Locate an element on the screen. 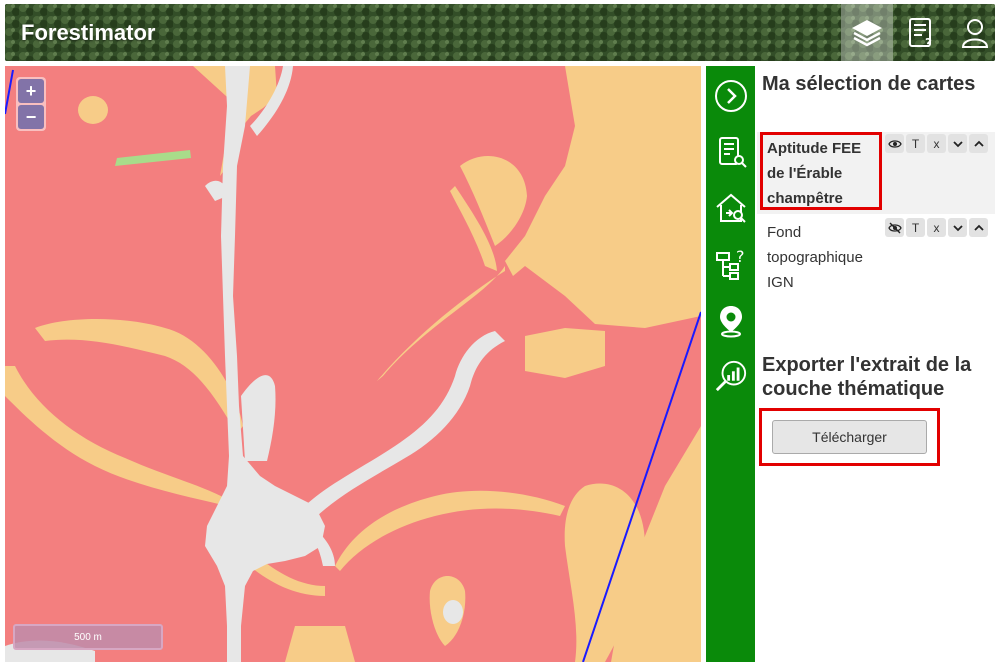  decision-tree-help-icon: ? is located at coordinates (730, 264).